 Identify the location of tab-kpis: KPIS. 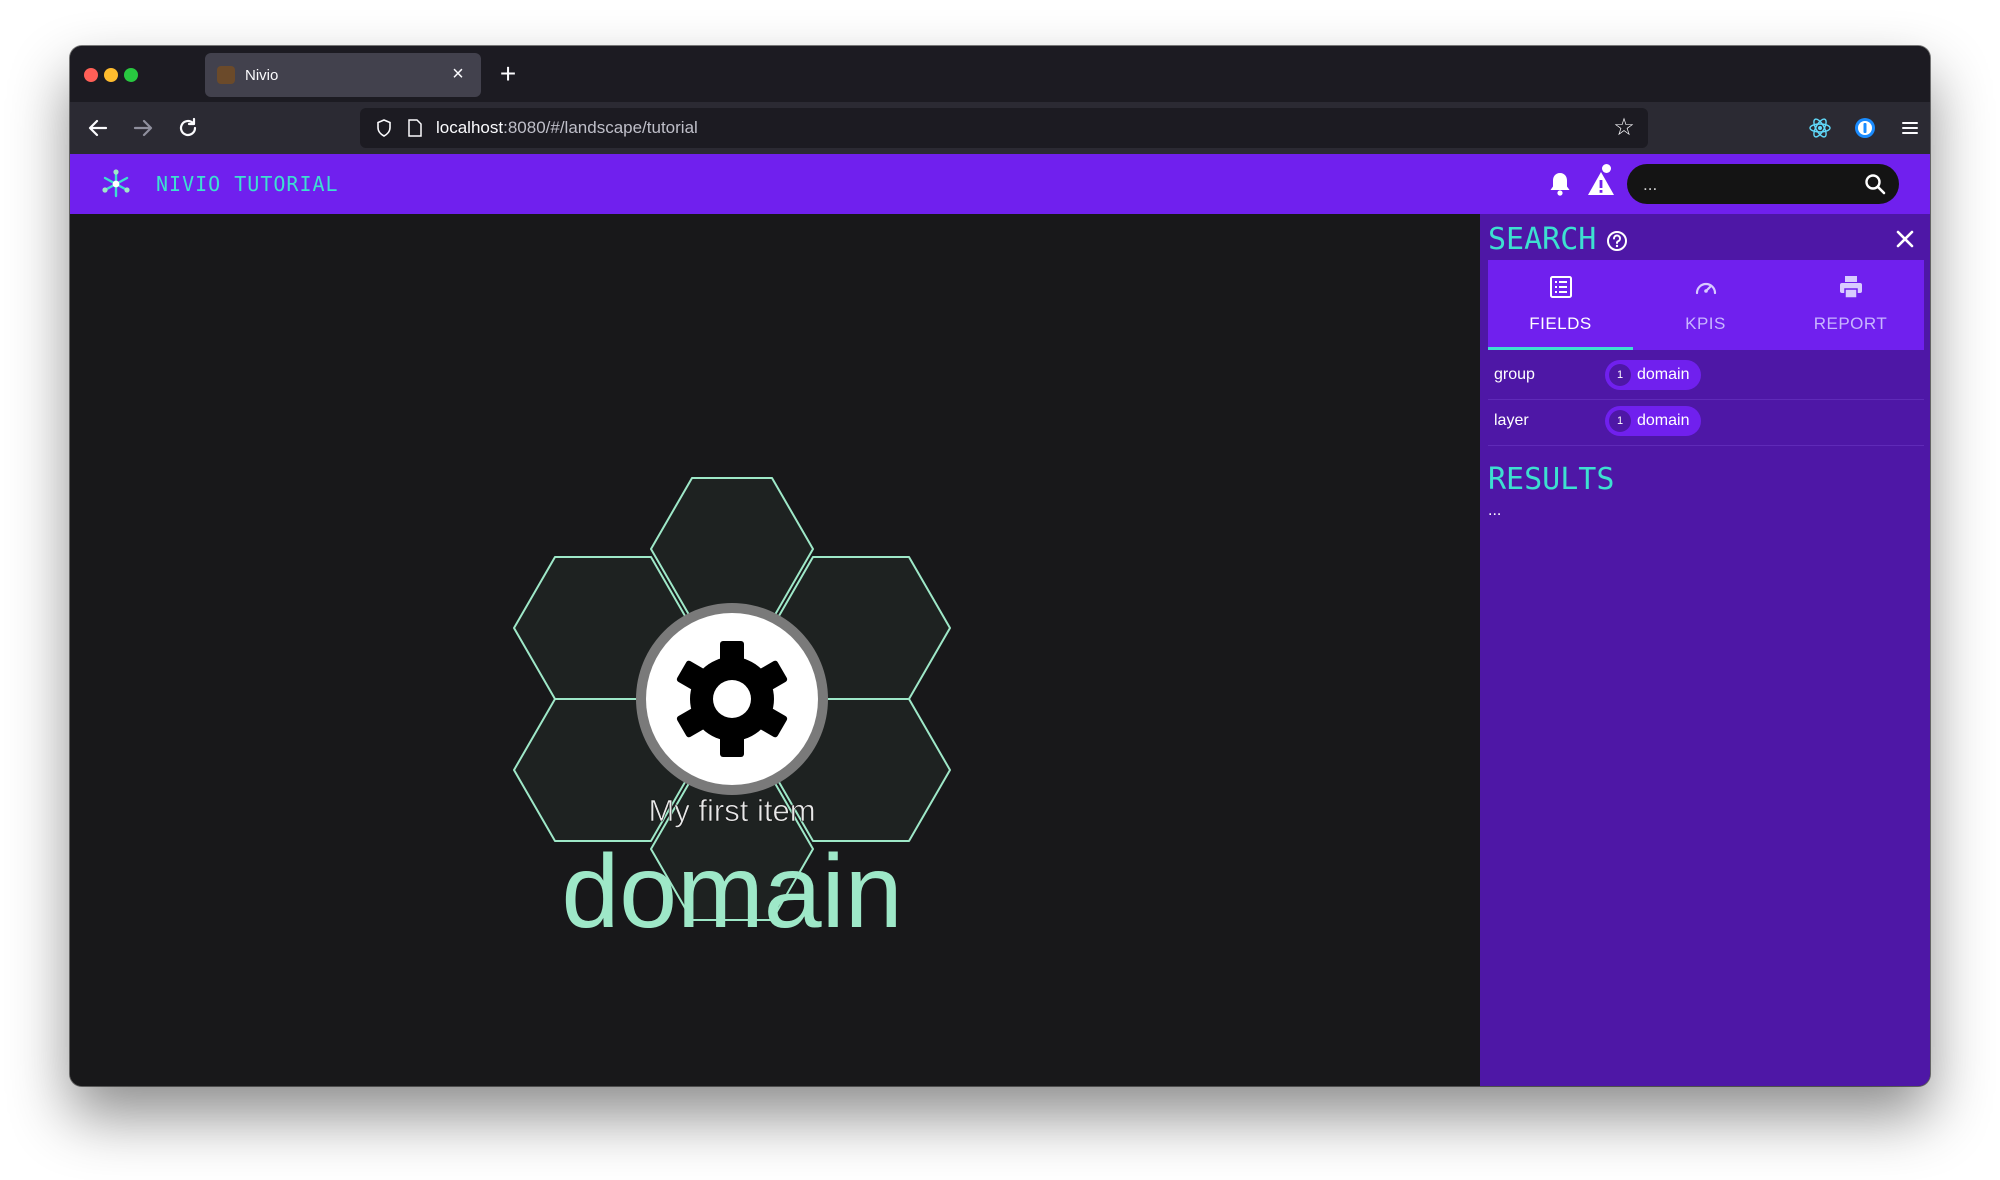
(1705, 305).